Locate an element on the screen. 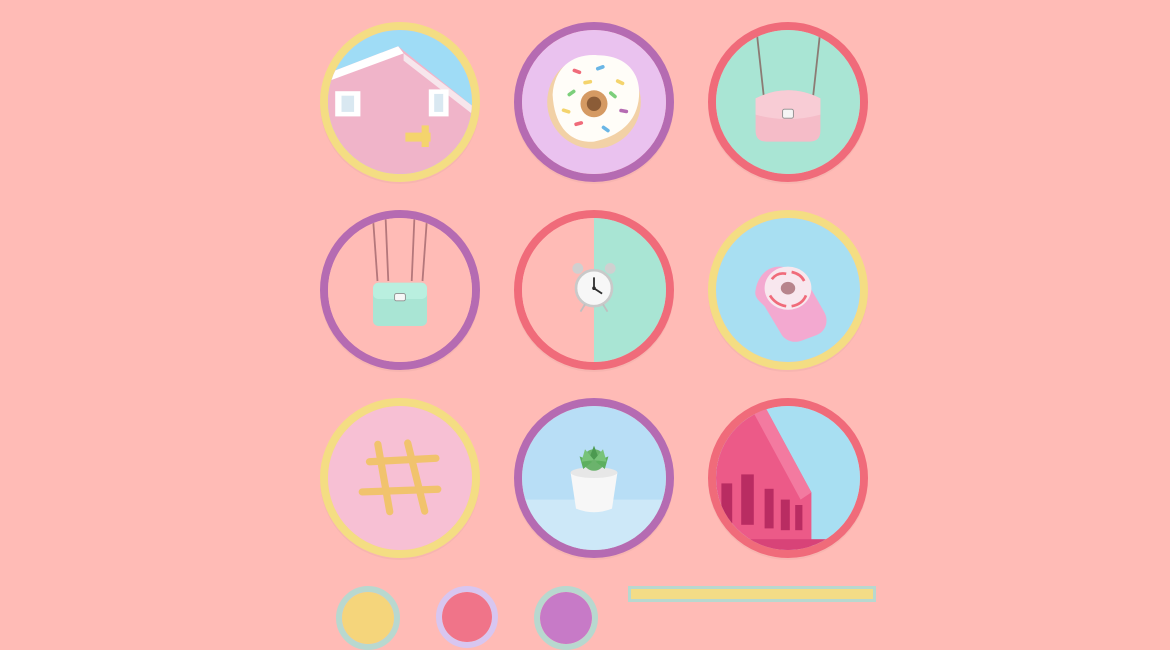 Image resolution: width=1170 pixels, height=650 pixels. tile-pink-bag is located at coordinates (788, 102).